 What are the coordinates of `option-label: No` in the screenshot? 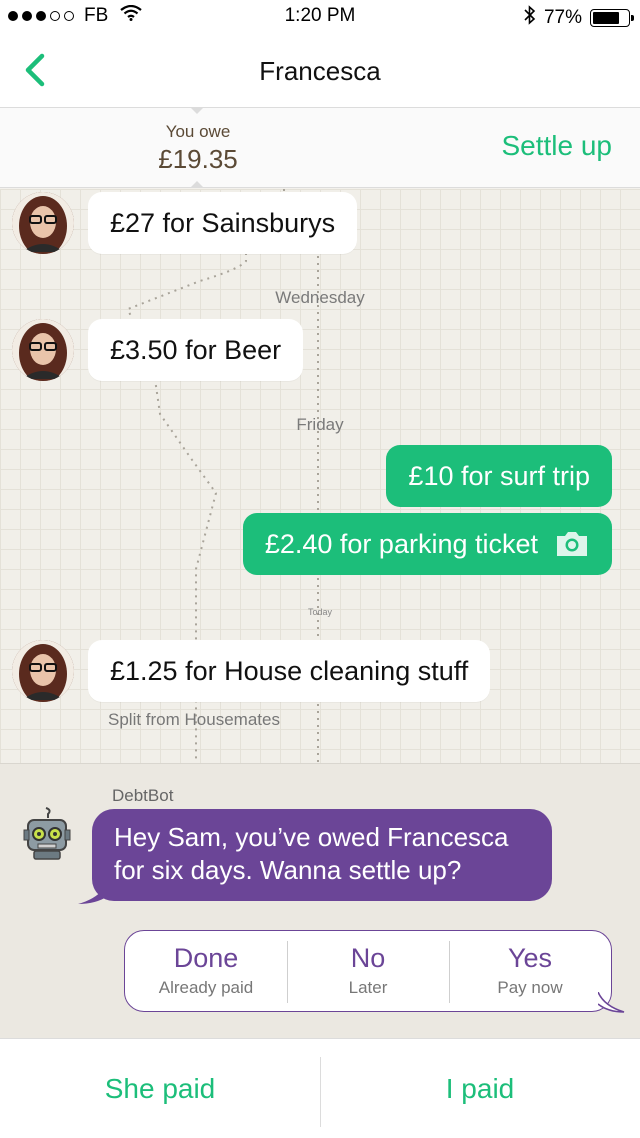 It's located at (368, 958).